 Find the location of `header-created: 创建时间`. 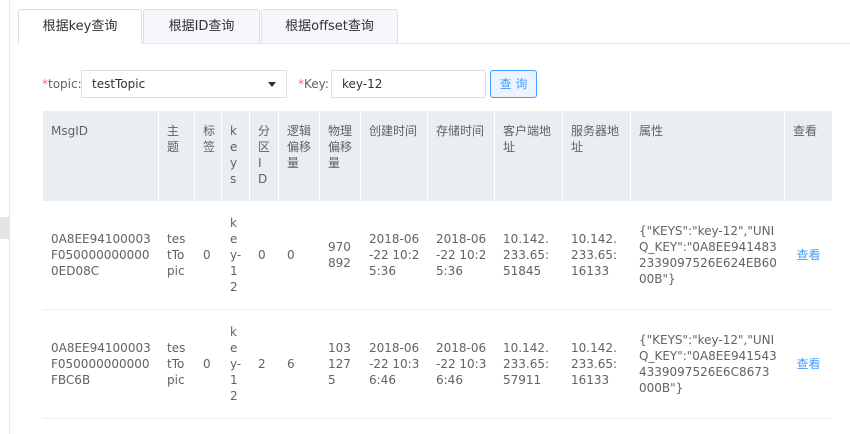

header-created: 创建时间 is located at coordinates (394, 156).